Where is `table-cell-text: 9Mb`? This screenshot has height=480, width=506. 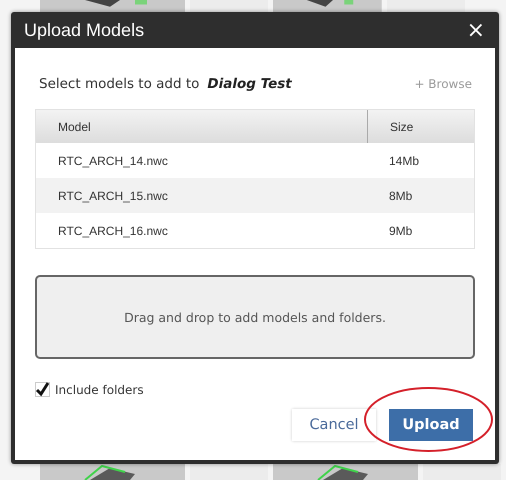 table-cell-text: 9Mb is located at coordinates (401, 231).